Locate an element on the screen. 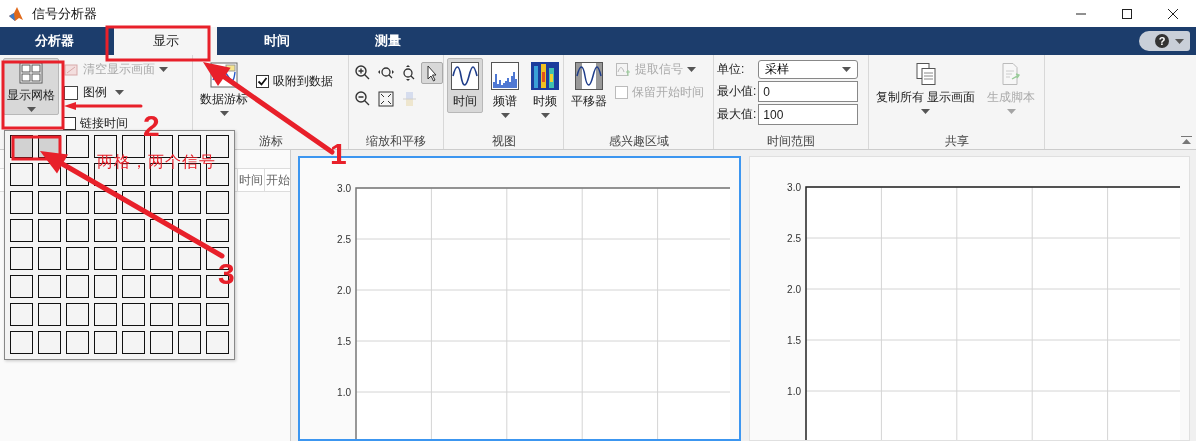 The image size is (1196, 441). view-button: 时频 is located at coordinates (545, 89).